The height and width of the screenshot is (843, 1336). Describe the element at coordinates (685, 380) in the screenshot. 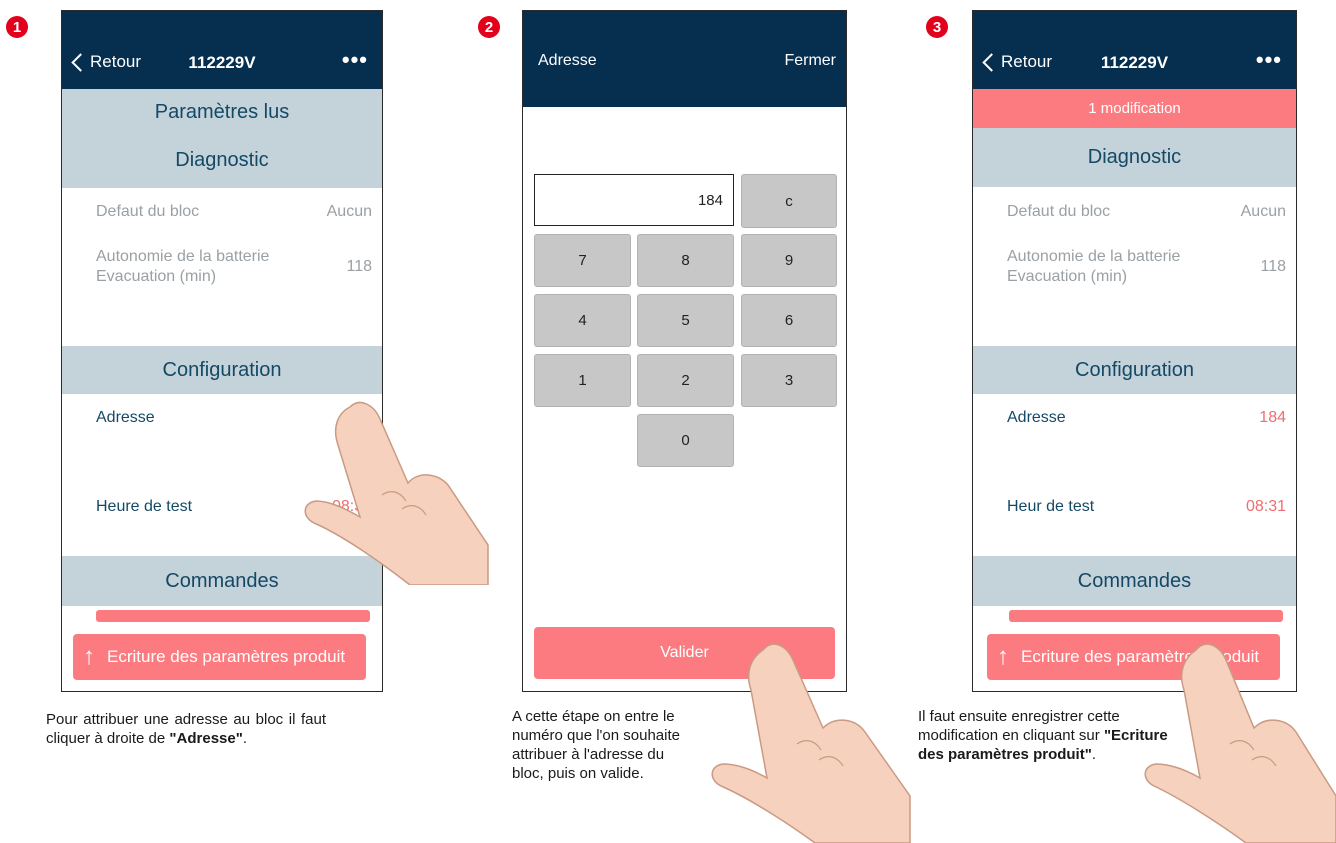

I see `key-2: 2` at that location.